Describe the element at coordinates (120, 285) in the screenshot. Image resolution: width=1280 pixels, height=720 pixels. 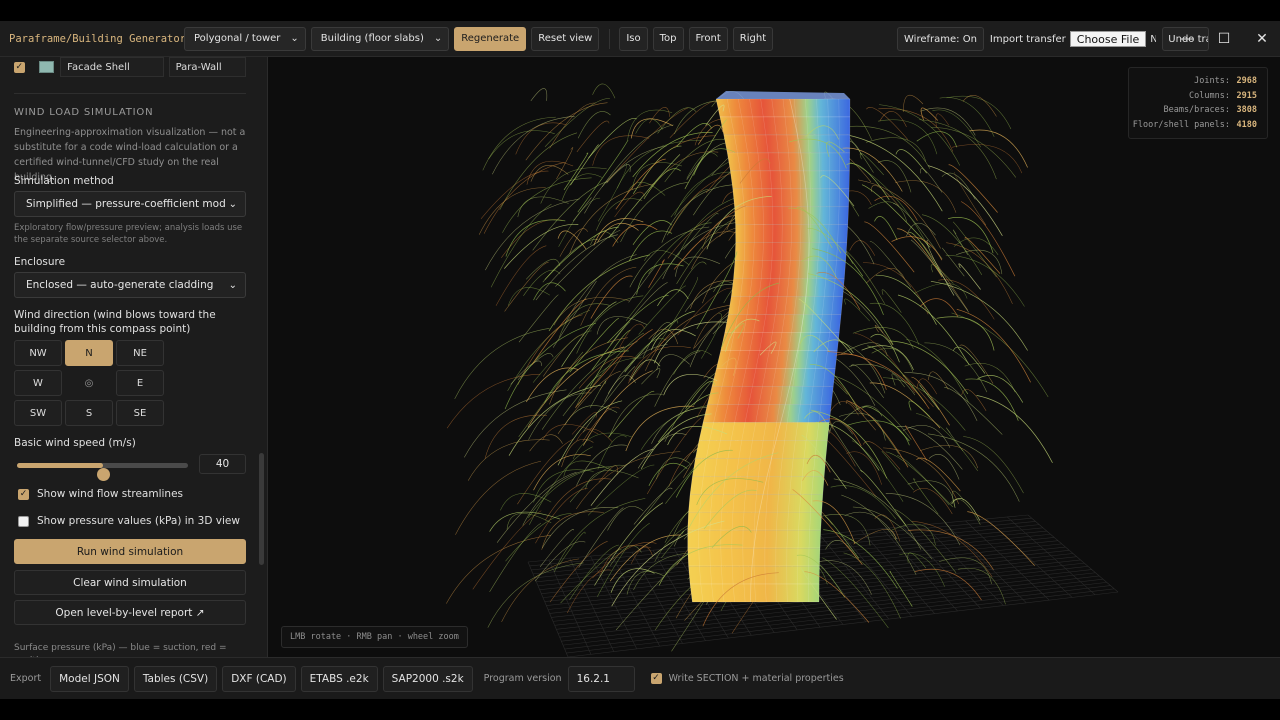
I see `enclosure-value: Enclosed — auto-generate cladding` at that location.